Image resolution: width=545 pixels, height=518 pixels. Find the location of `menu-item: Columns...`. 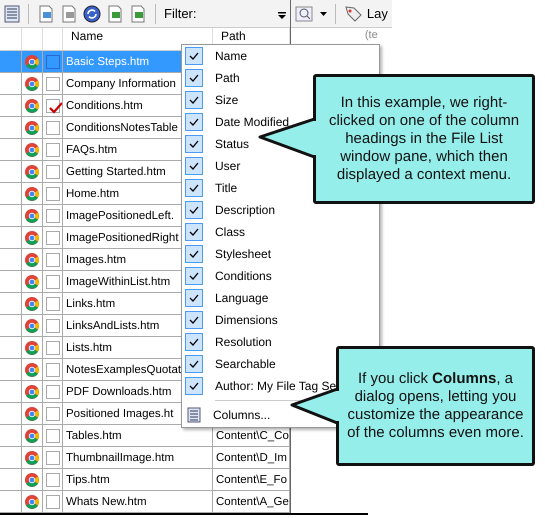

menu-item: Columns... is located at coordinates (229, 415).